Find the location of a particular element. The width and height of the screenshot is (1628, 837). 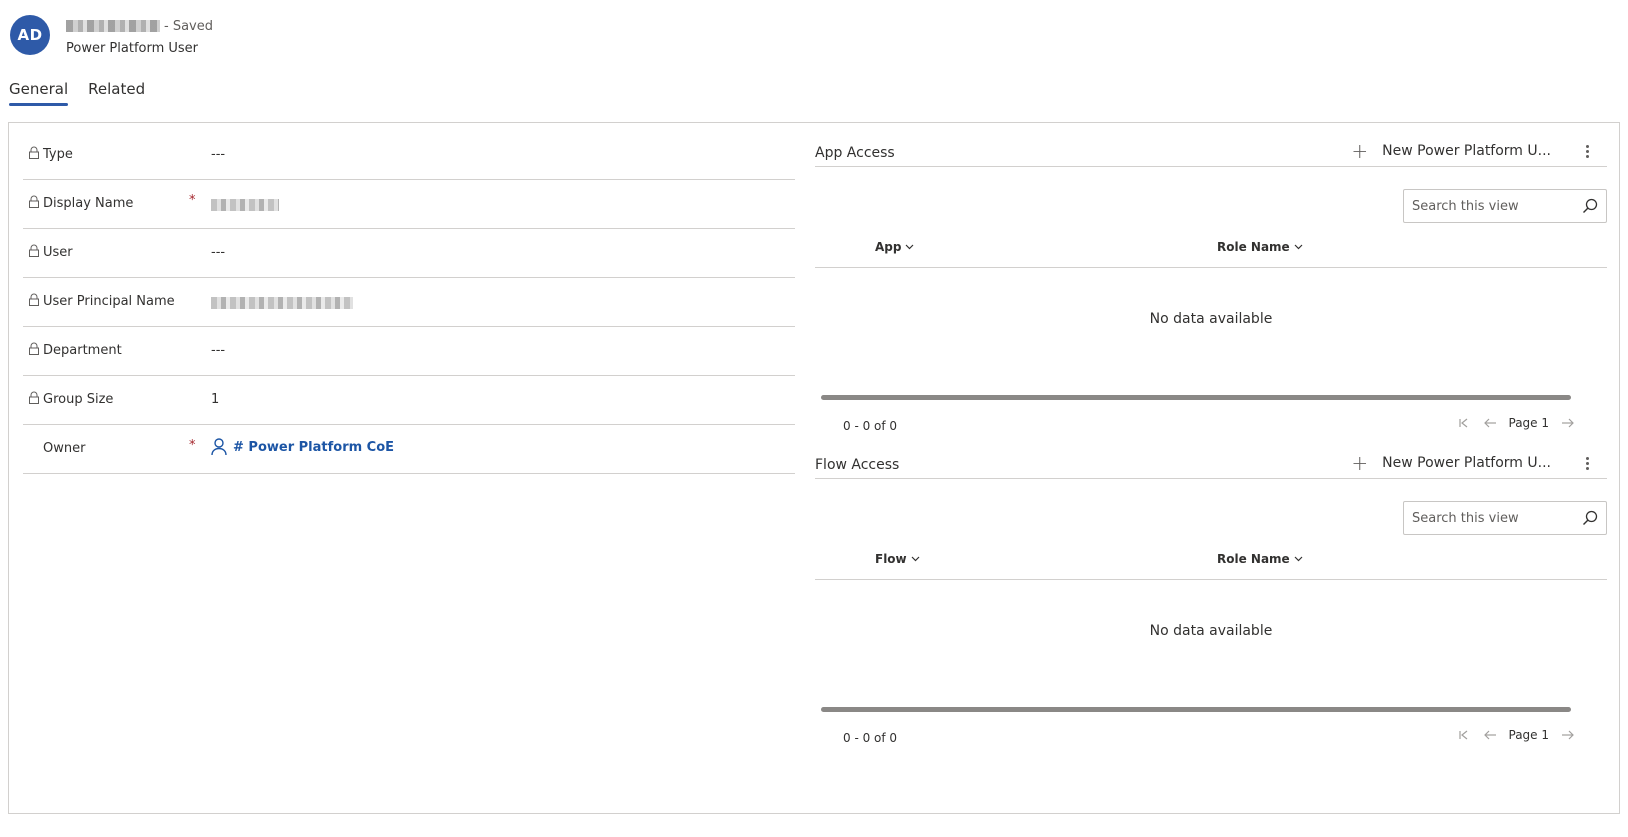

field-value-display-name is located at coordinates (245, 205).